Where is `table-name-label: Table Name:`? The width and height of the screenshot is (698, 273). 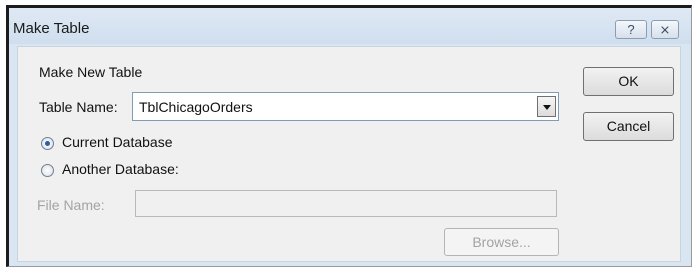 table-name-label: Table Name: is located at coordinates (78, 107).